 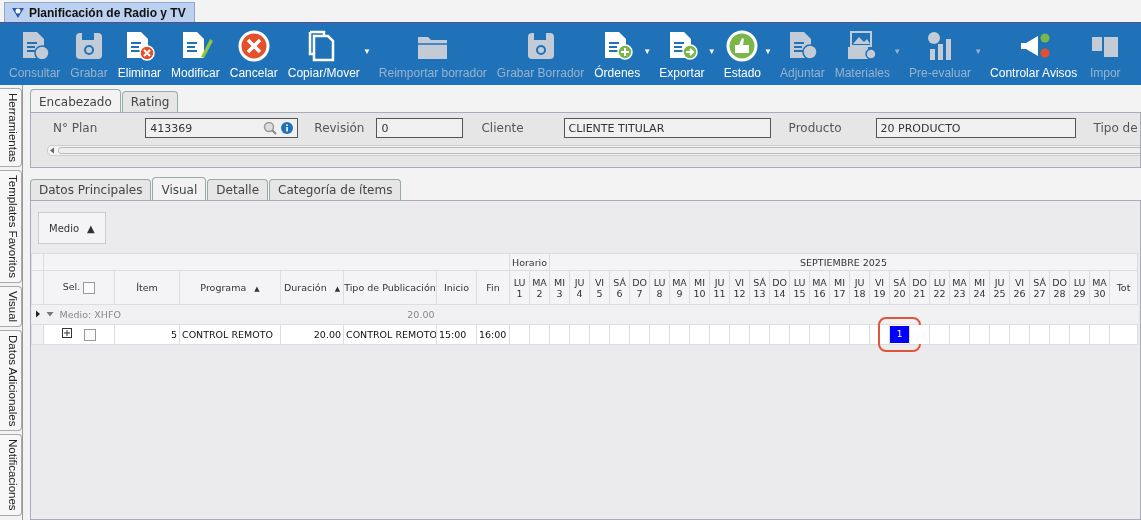 What do you see at coordinates (147, 287) in the screenshot?
I see `column-header: Ítem` at bounding box center [147, 287].